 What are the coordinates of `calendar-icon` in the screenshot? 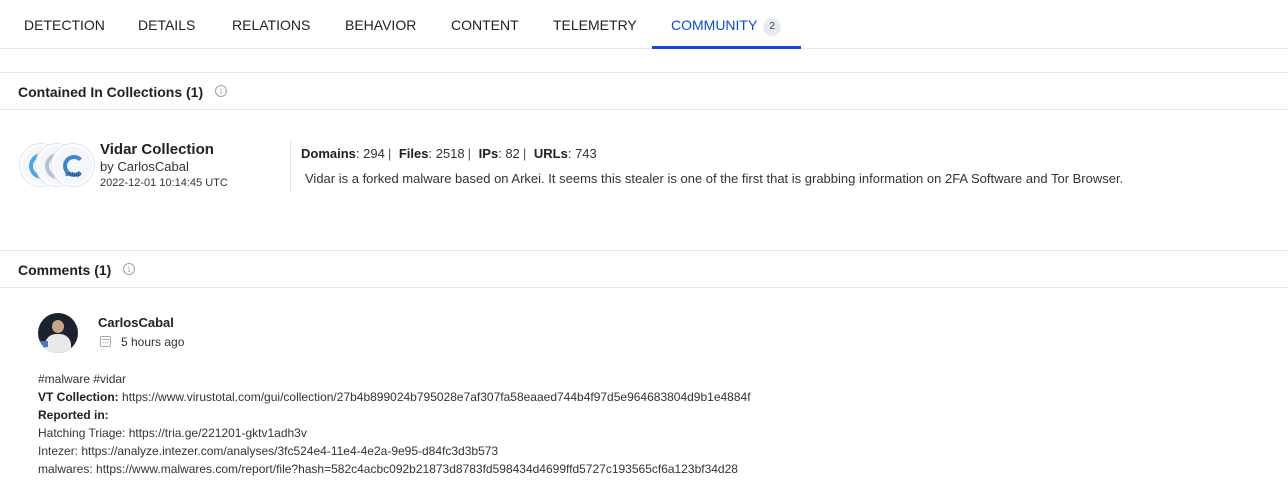 It's located at (105, 341).